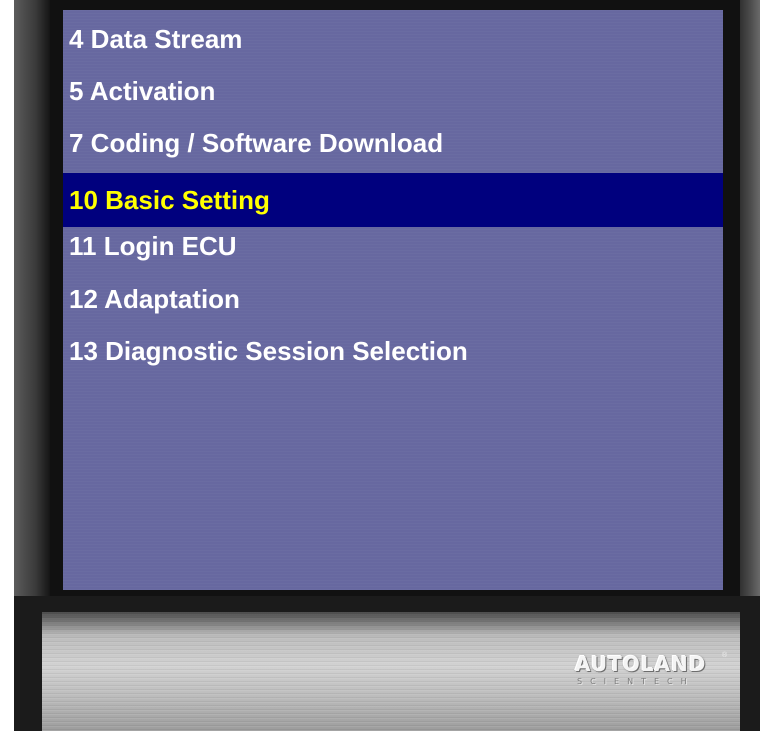 Image resolution: width=760 pixels, height=731 pixels. Describe the element at coordinates (393, 351) in the screenshot. I see `menu-item-diagnostic-session-selection: 13 Diagnostic Session Selection` at that location.